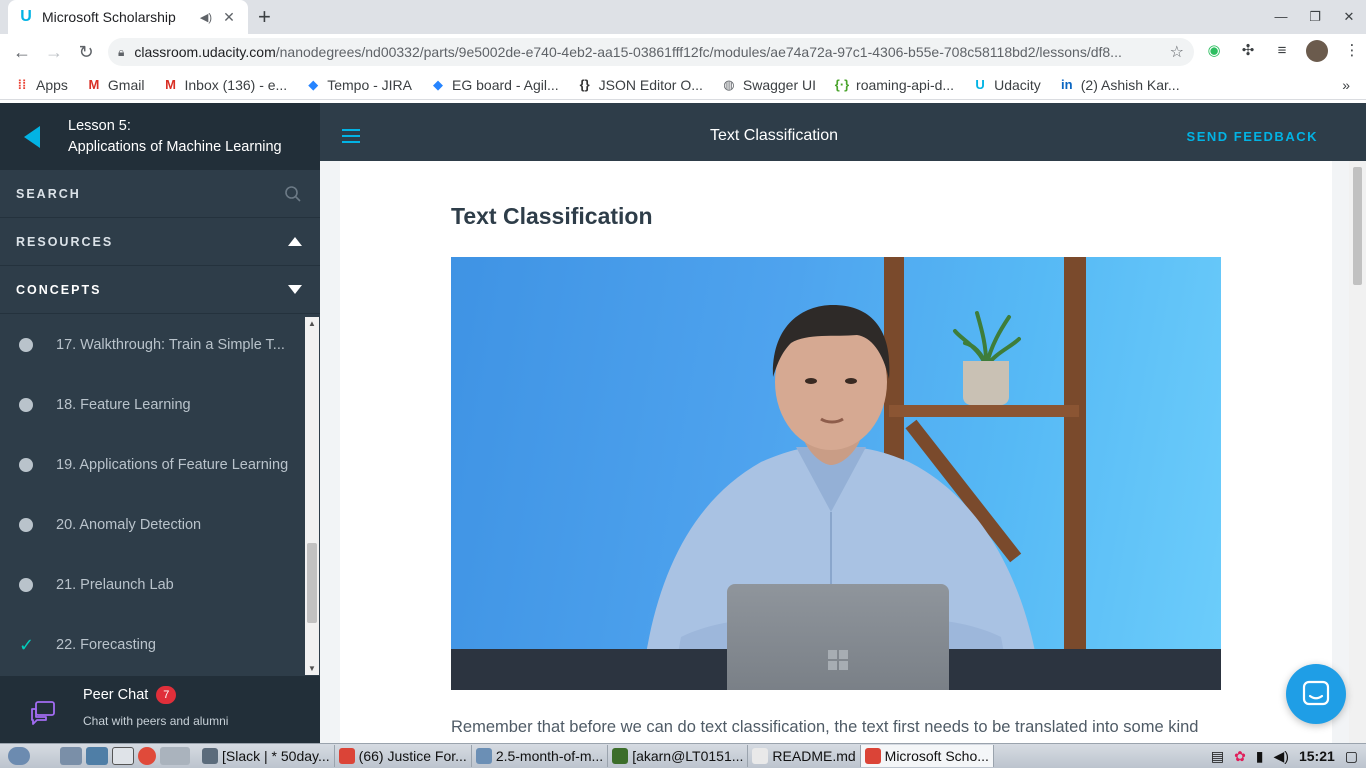 This screenshot has height=768, width=1366. I want to click on clock: 15:21, so click(1316, 756).